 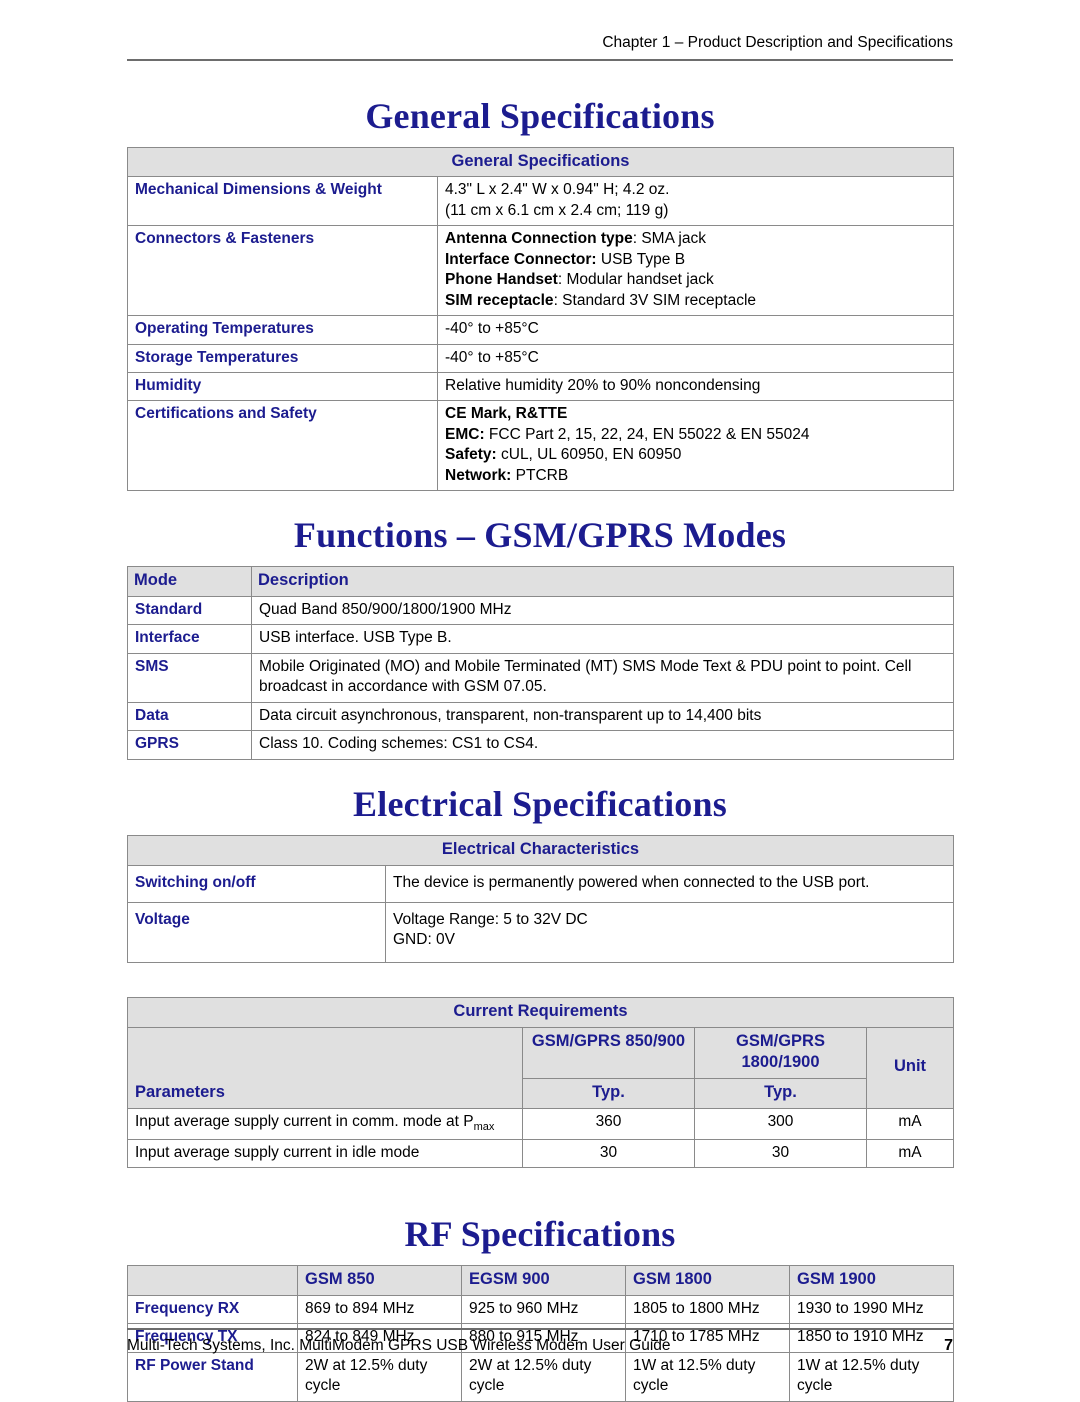 I want to click on column-header-mode: Mode, so click(x=189, y=582).